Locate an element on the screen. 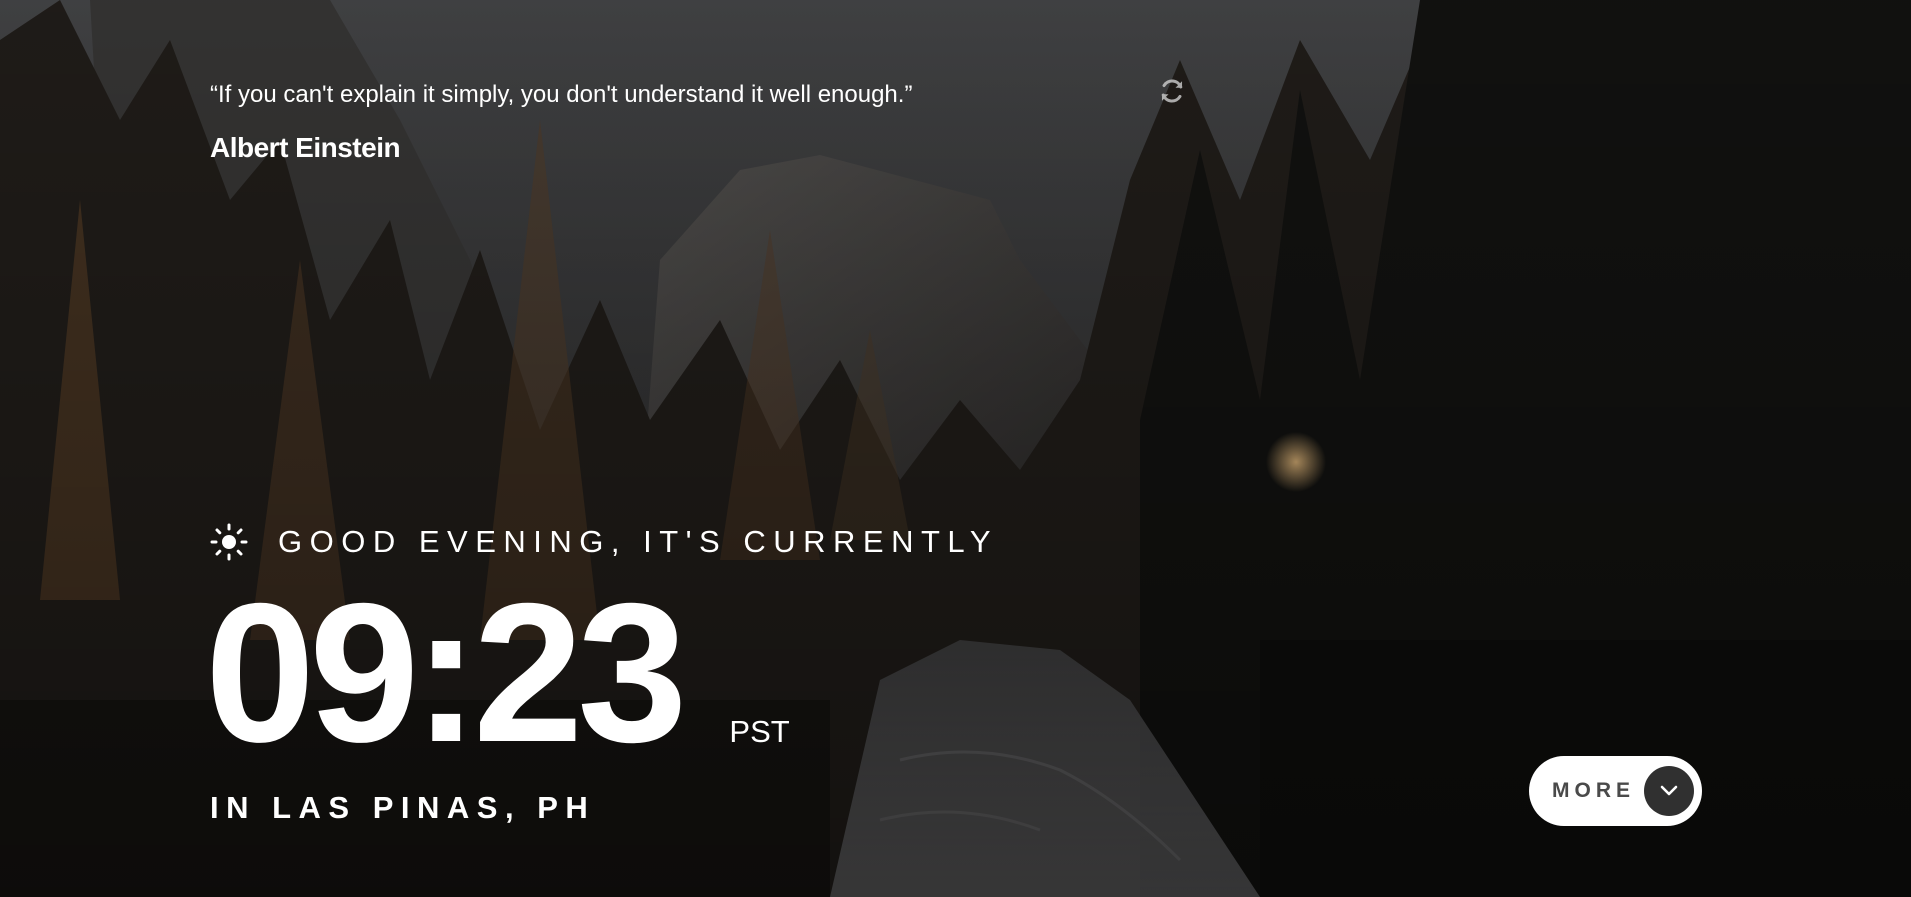 The width and height of the screenshot is (1911, 897). greeting-row: GOOD EVENING, IT'S CURRENTLY is located at coordinates (604, 542).